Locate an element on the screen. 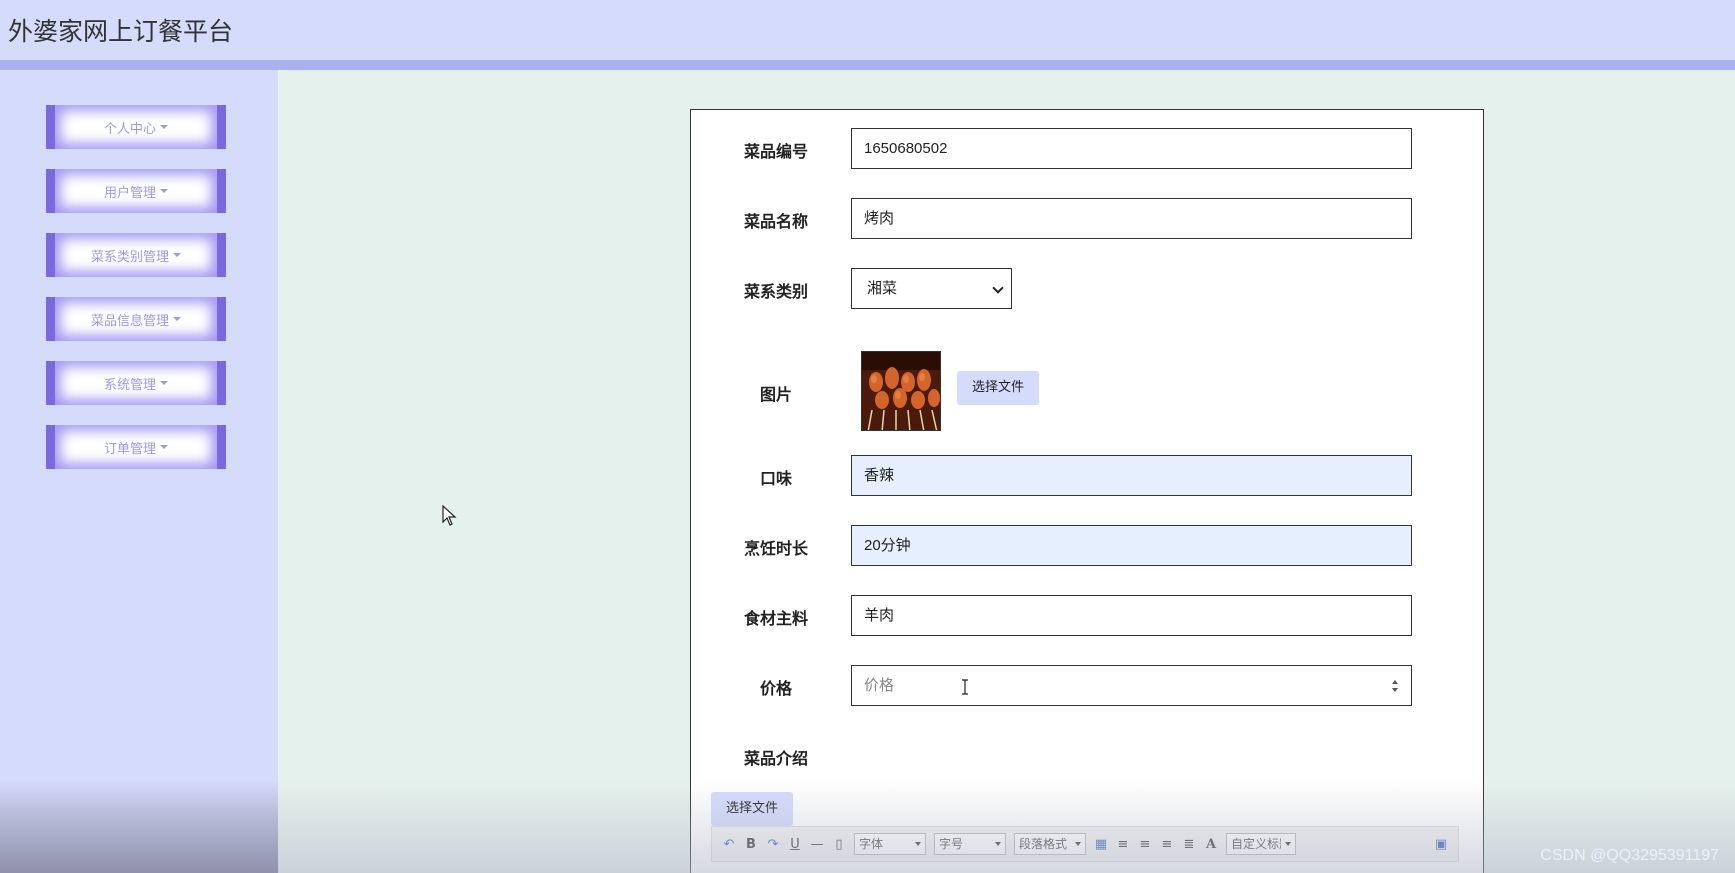  custom-title-select: 自定义标题 is located at coordinates (1261, 844).